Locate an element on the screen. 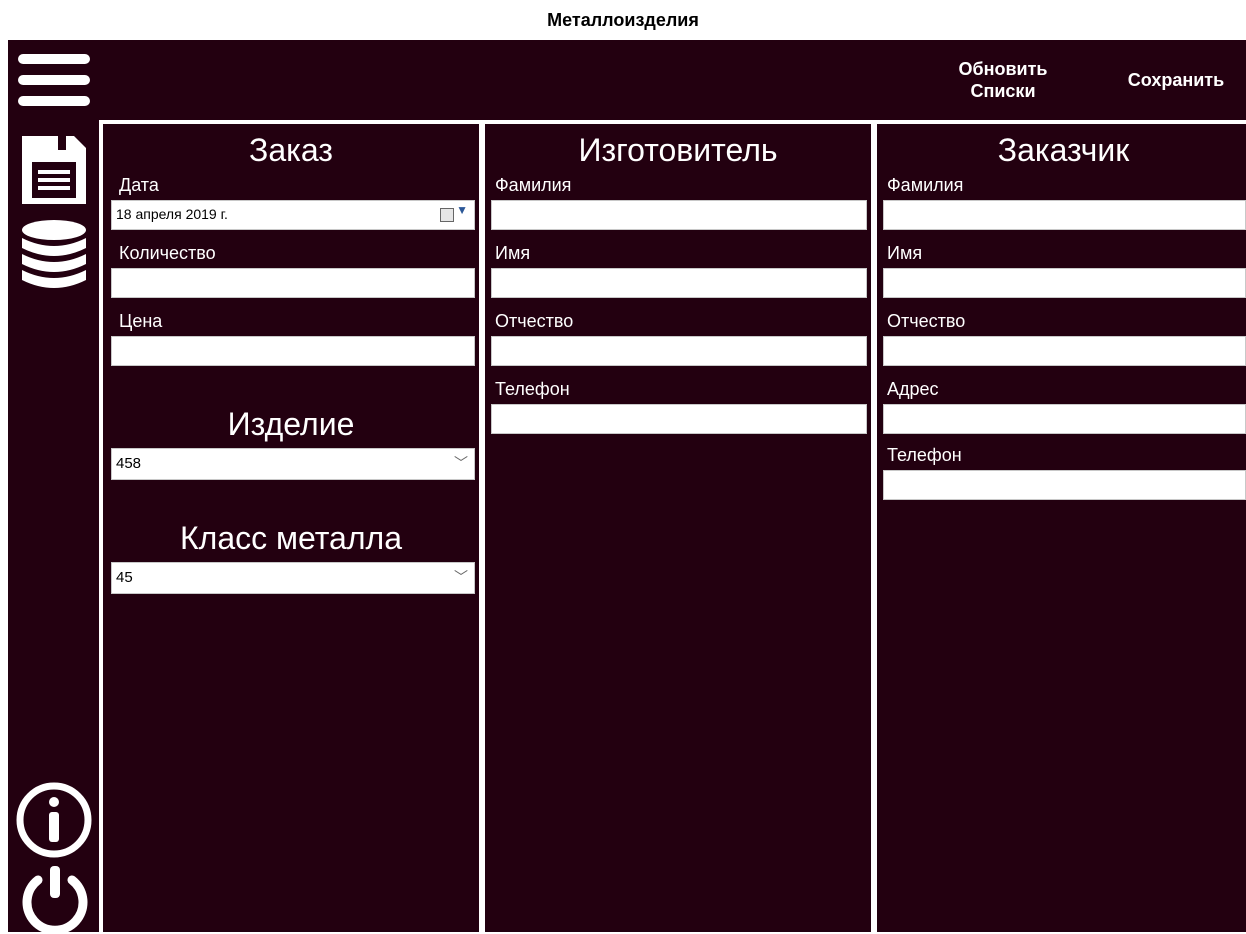 This screenshot has width=1246, height=934. date-value: 18 апреля 2019 г. is located at coordinates (172, 214).